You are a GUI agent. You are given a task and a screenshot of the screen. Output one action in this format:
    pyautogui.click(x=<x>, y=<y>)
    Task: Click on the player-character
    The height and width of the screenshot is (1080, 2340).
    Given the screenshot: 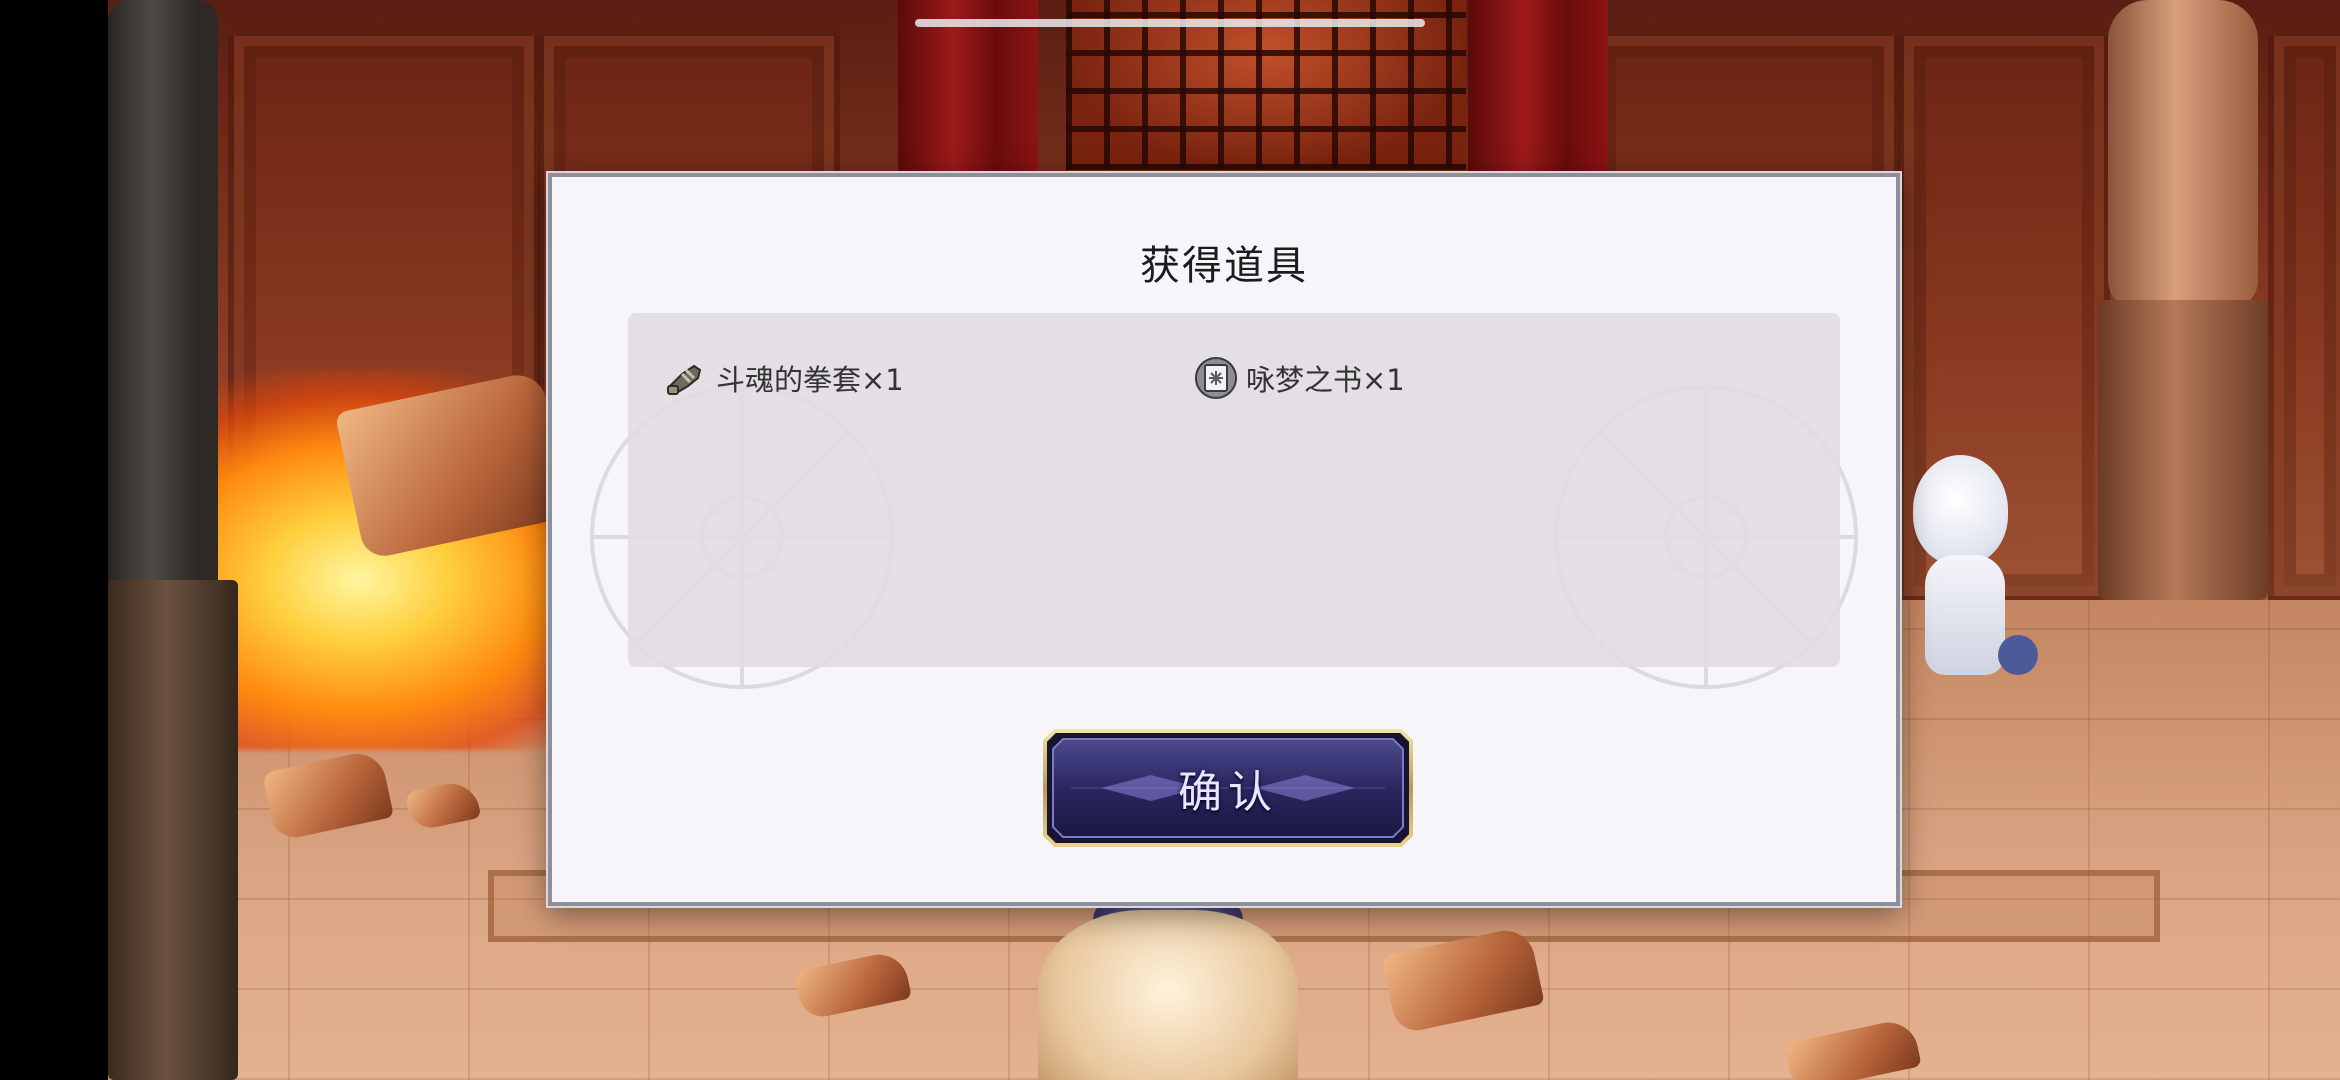 What is the action you would take?
    pyautogui.click(x=1970, y=605)
    